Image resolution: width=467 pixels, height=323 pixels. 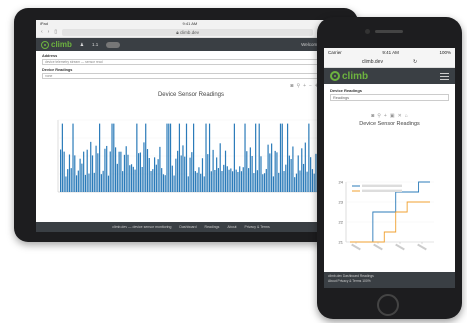 What do you see at coordinates (191, 76) in the screenshot?
I see `field2-select: none` at bounding box center [191, 76].